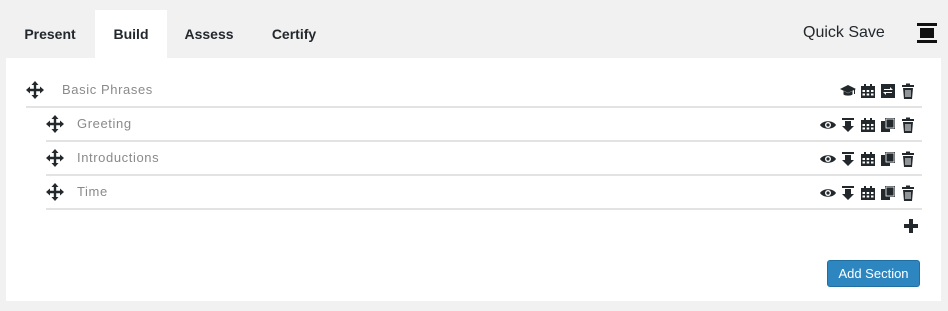 The image size is (948, 311). I want to click on lesson-title: Introductions, so click(118, 157).